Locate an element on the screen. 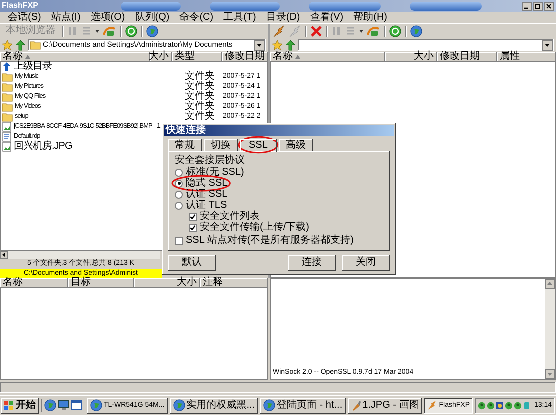 The width and height of the screenshot is (556, 415). menu-item: 工具(T) is located at coordinates (240, 18).